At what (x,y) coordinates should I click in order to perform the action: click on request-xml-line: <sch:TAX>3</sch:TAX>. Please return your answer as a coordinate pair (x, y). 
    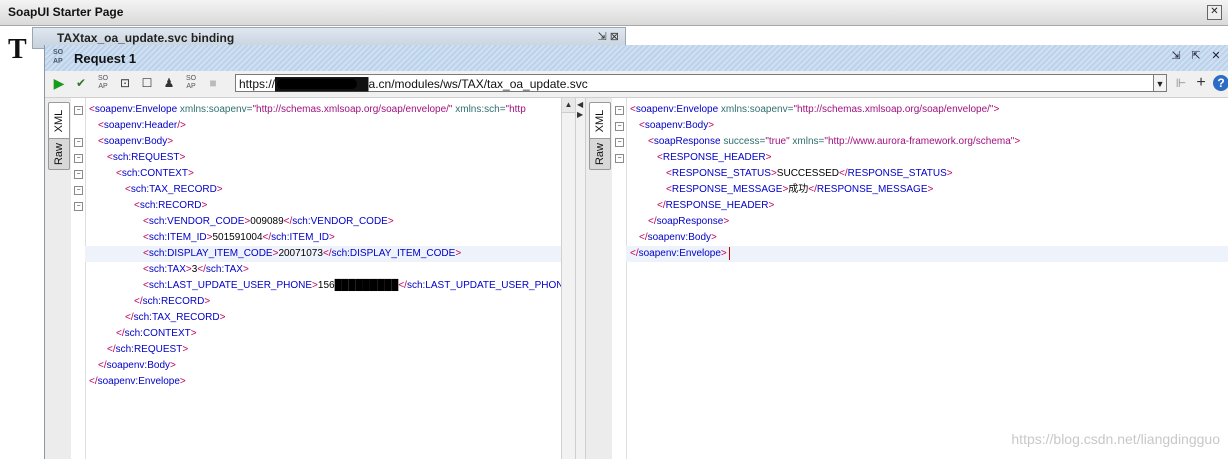
    Looking at the image, I should click on (323, 270).